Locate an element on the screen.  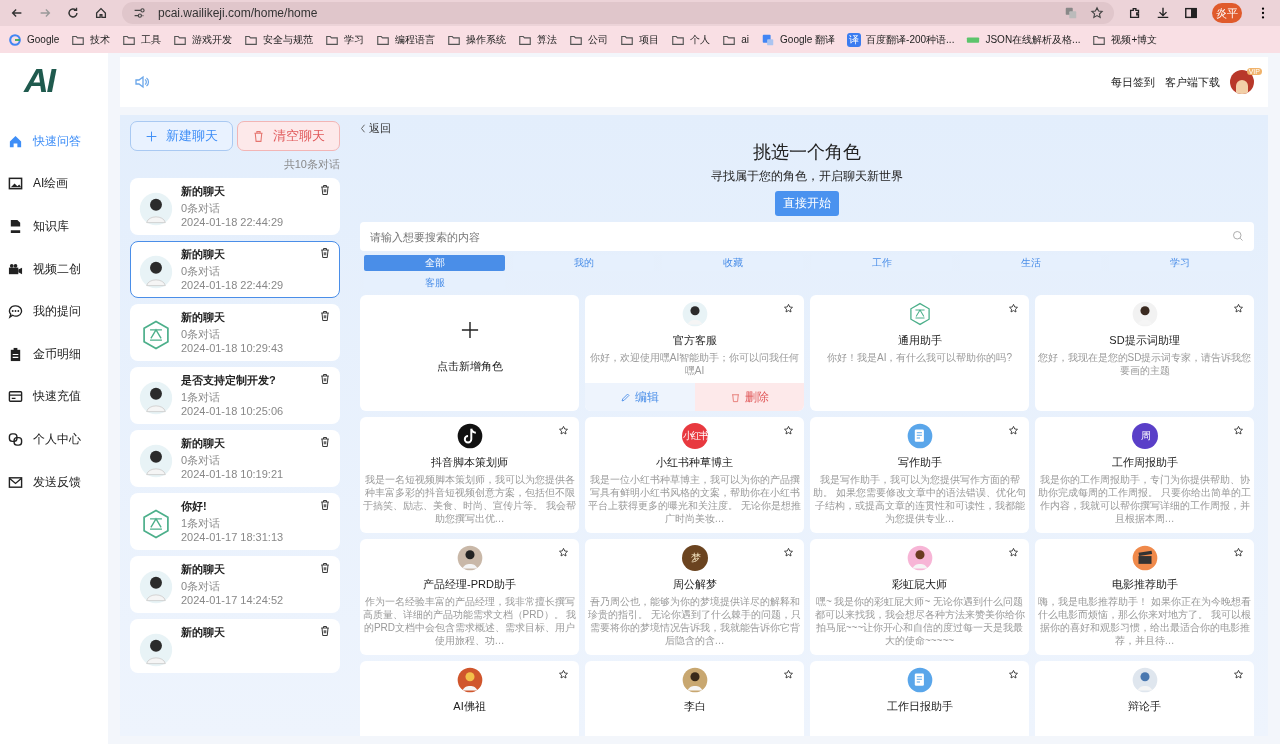
chat-item: 新的聊天 is located at coordinates (235, 646).